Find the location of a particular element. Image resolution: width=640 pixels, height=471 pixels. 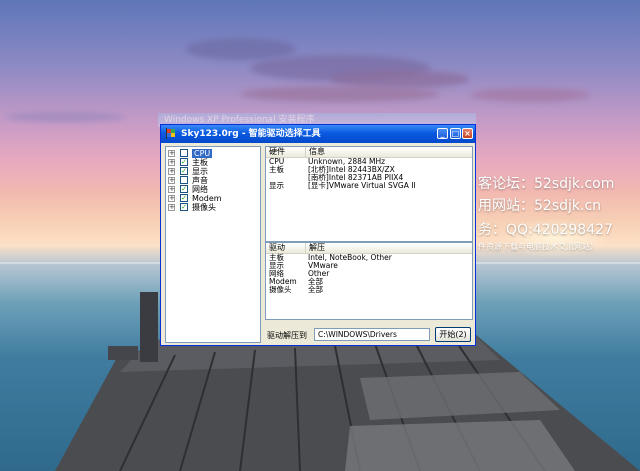

table-row: Modem 全部 is located at coordinates (369, 282).